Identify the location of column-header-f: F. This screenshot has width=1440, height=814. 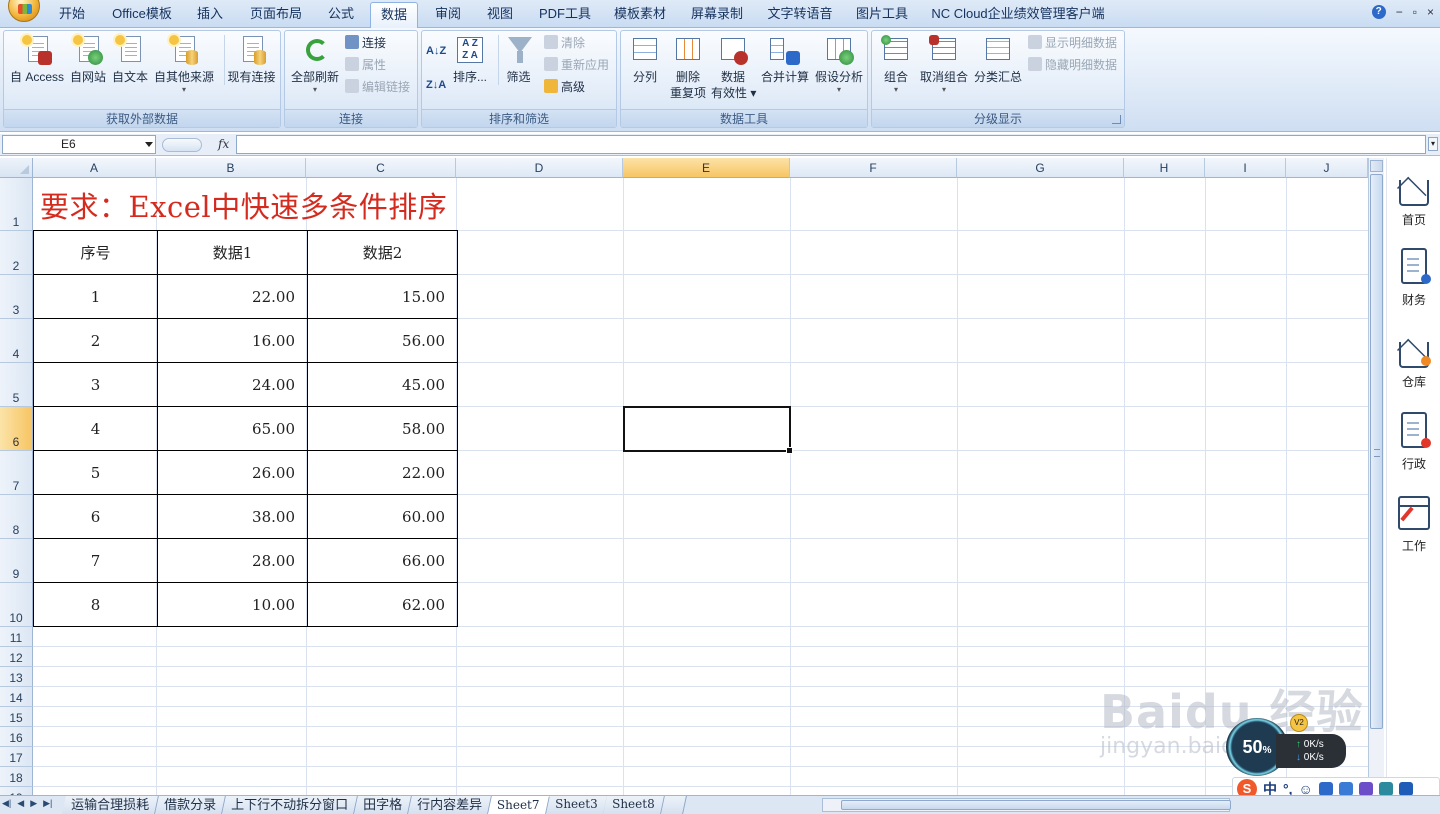
(873, 168).